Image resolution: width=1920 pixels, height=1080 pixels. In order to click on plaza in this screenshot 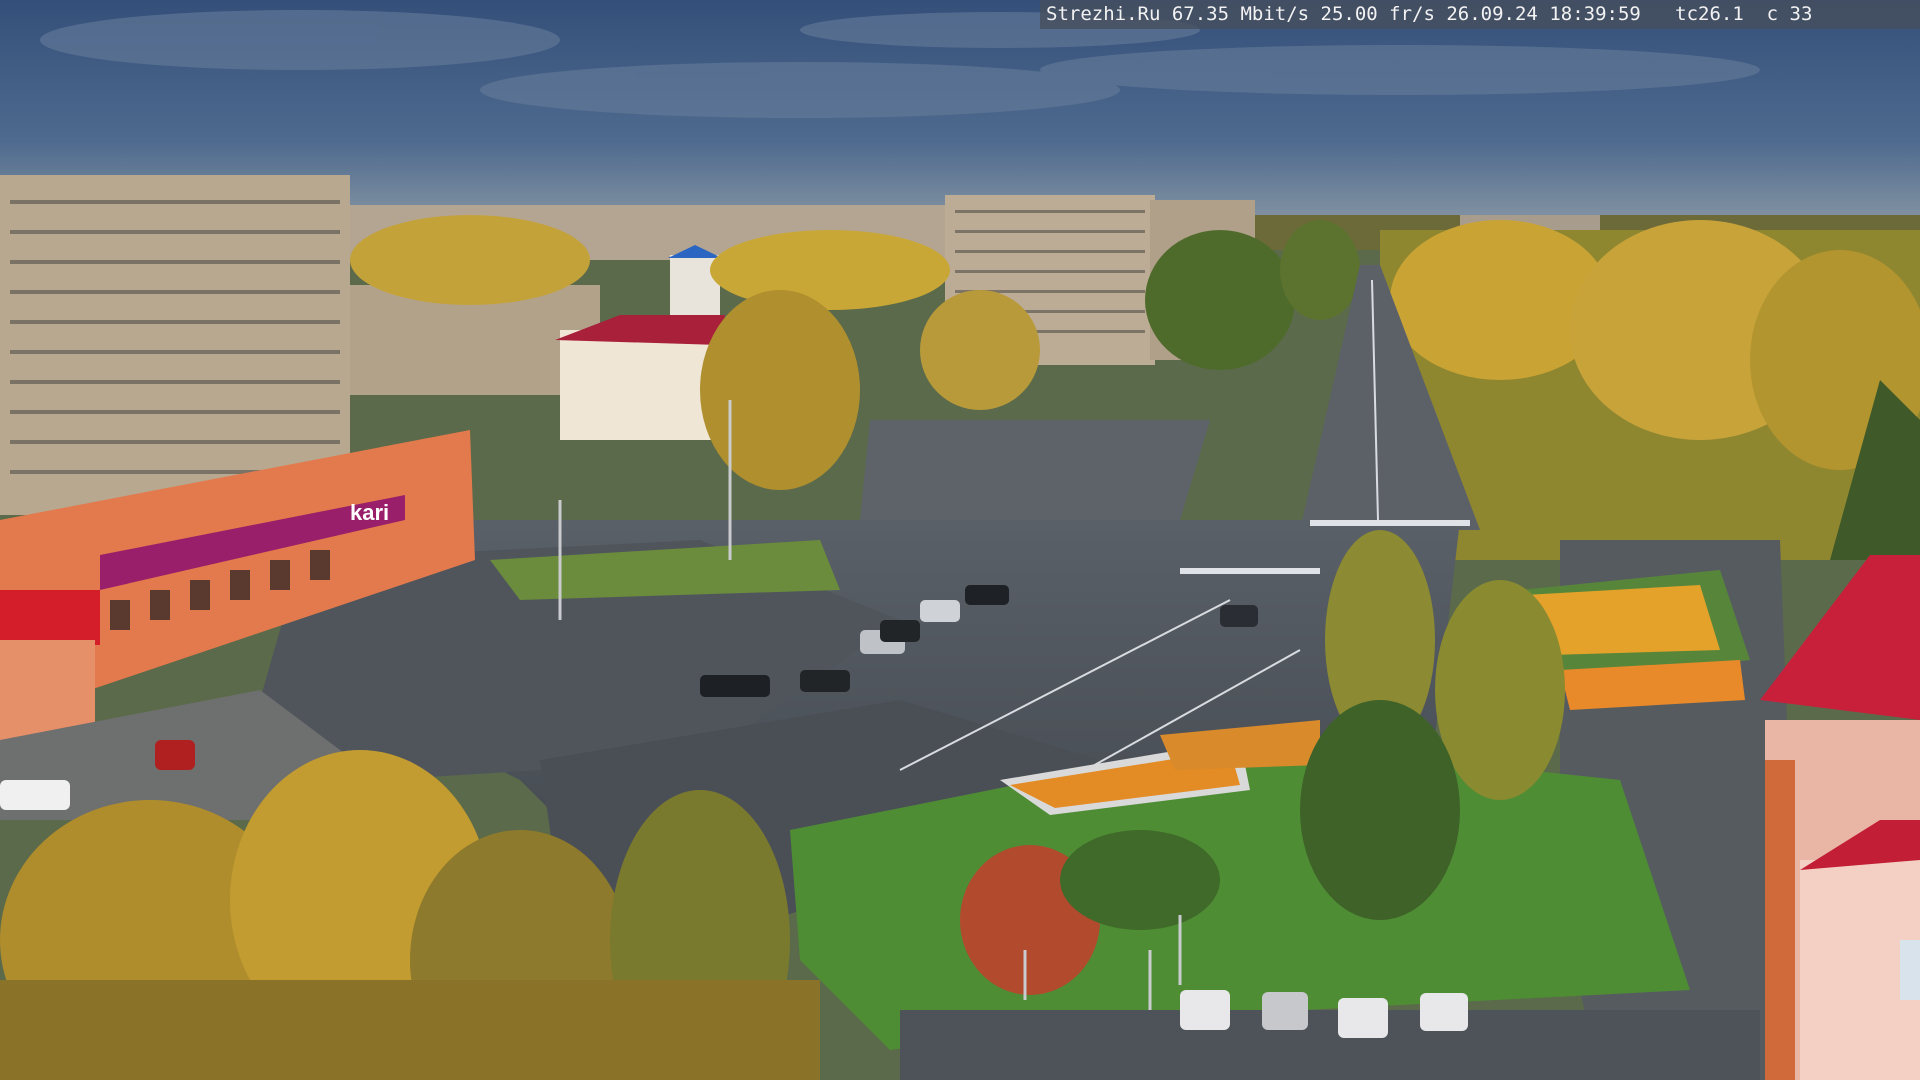, I will do `click(1035, 470)`.